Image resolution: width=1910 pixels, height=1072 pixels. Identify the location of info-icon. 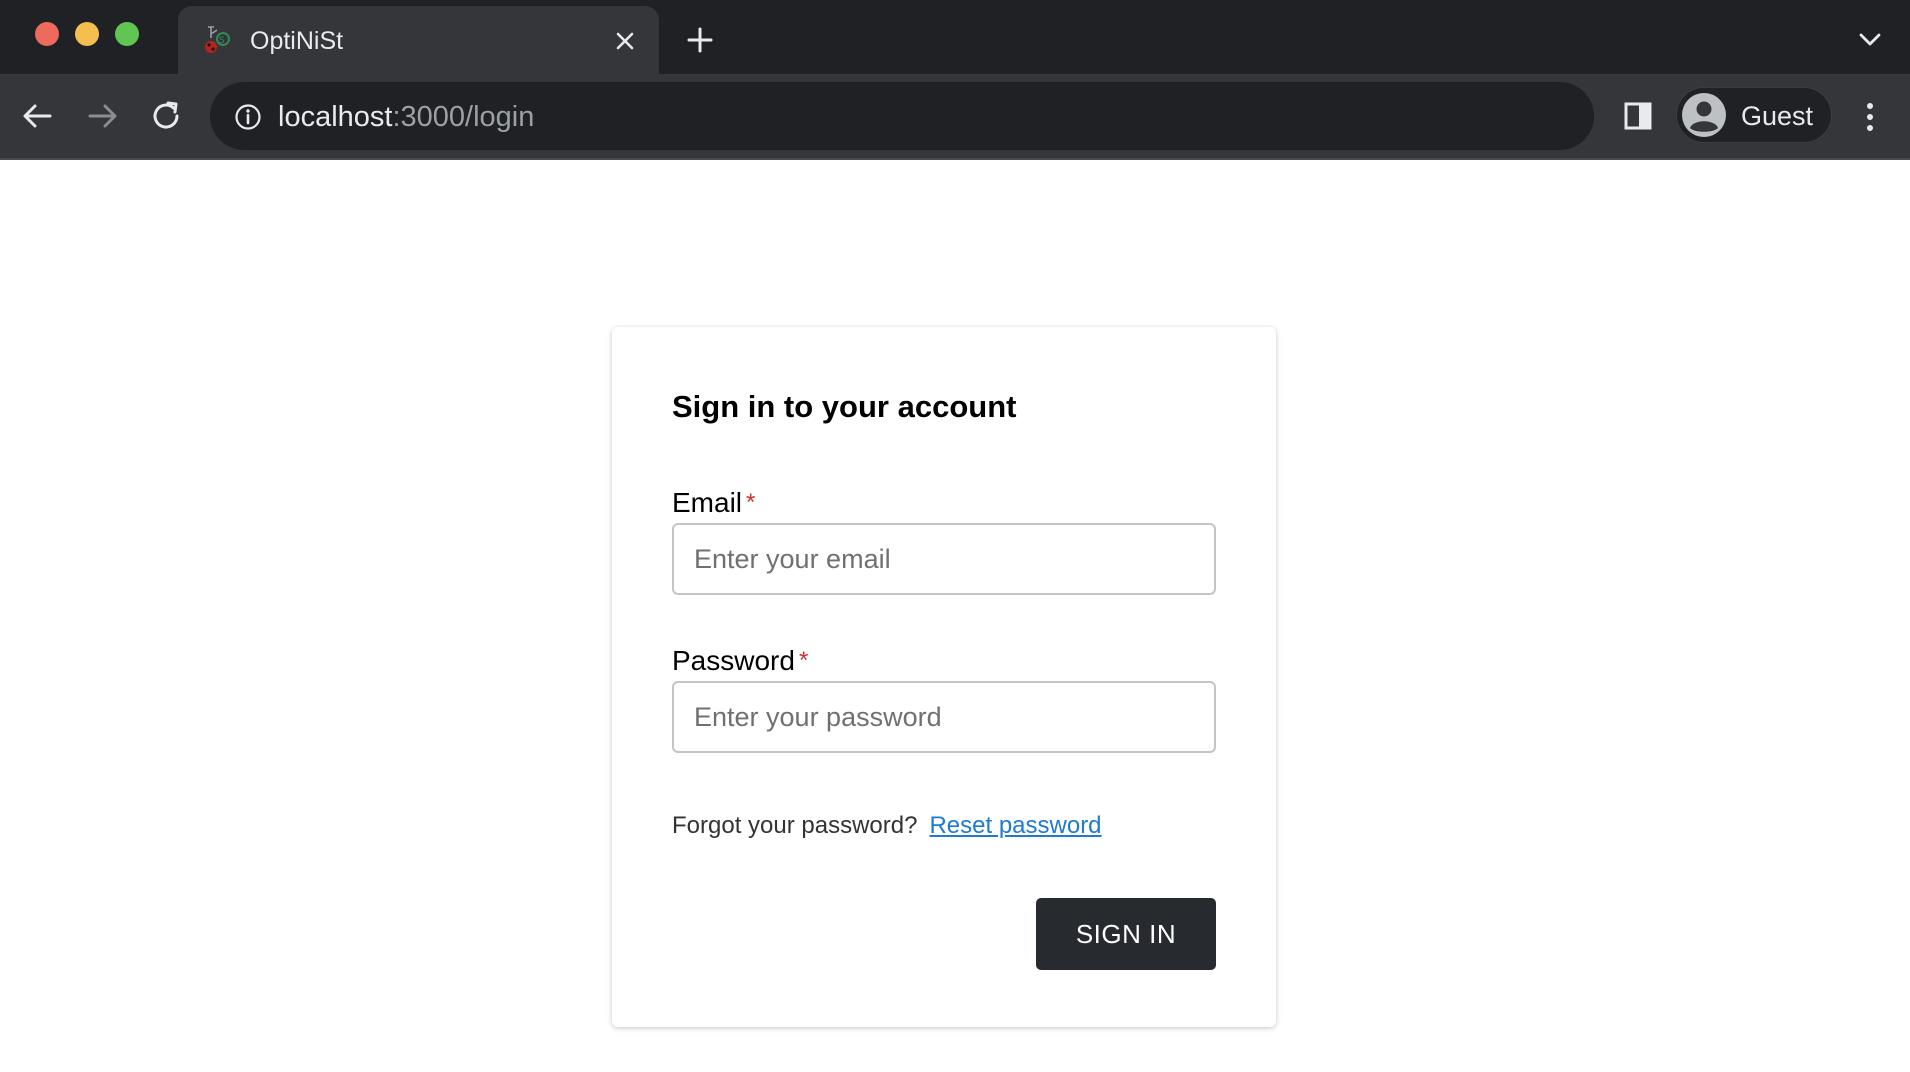
(248, 117).